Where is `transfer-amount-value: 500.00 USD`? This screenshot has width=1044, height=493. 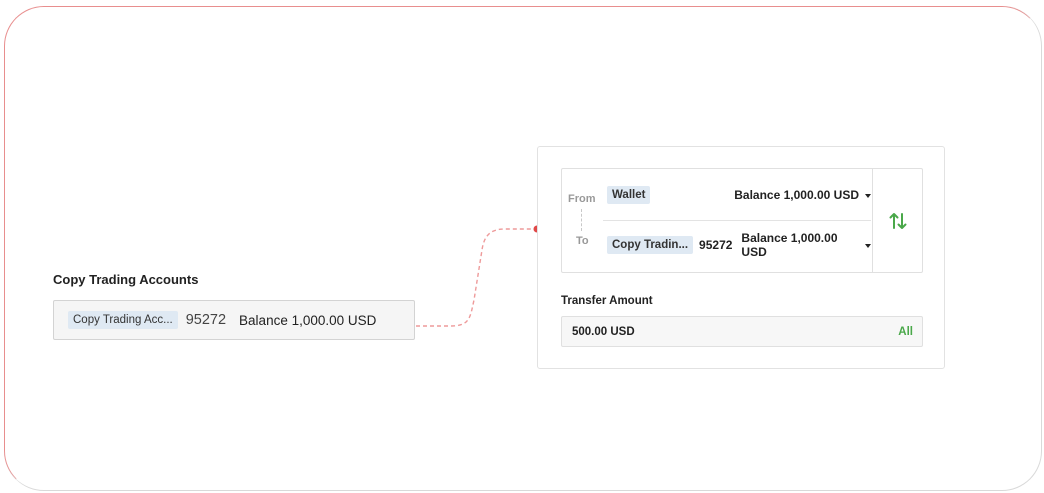
transfer-amount-value: 500.00 USD is located at coordinates (603, 331).